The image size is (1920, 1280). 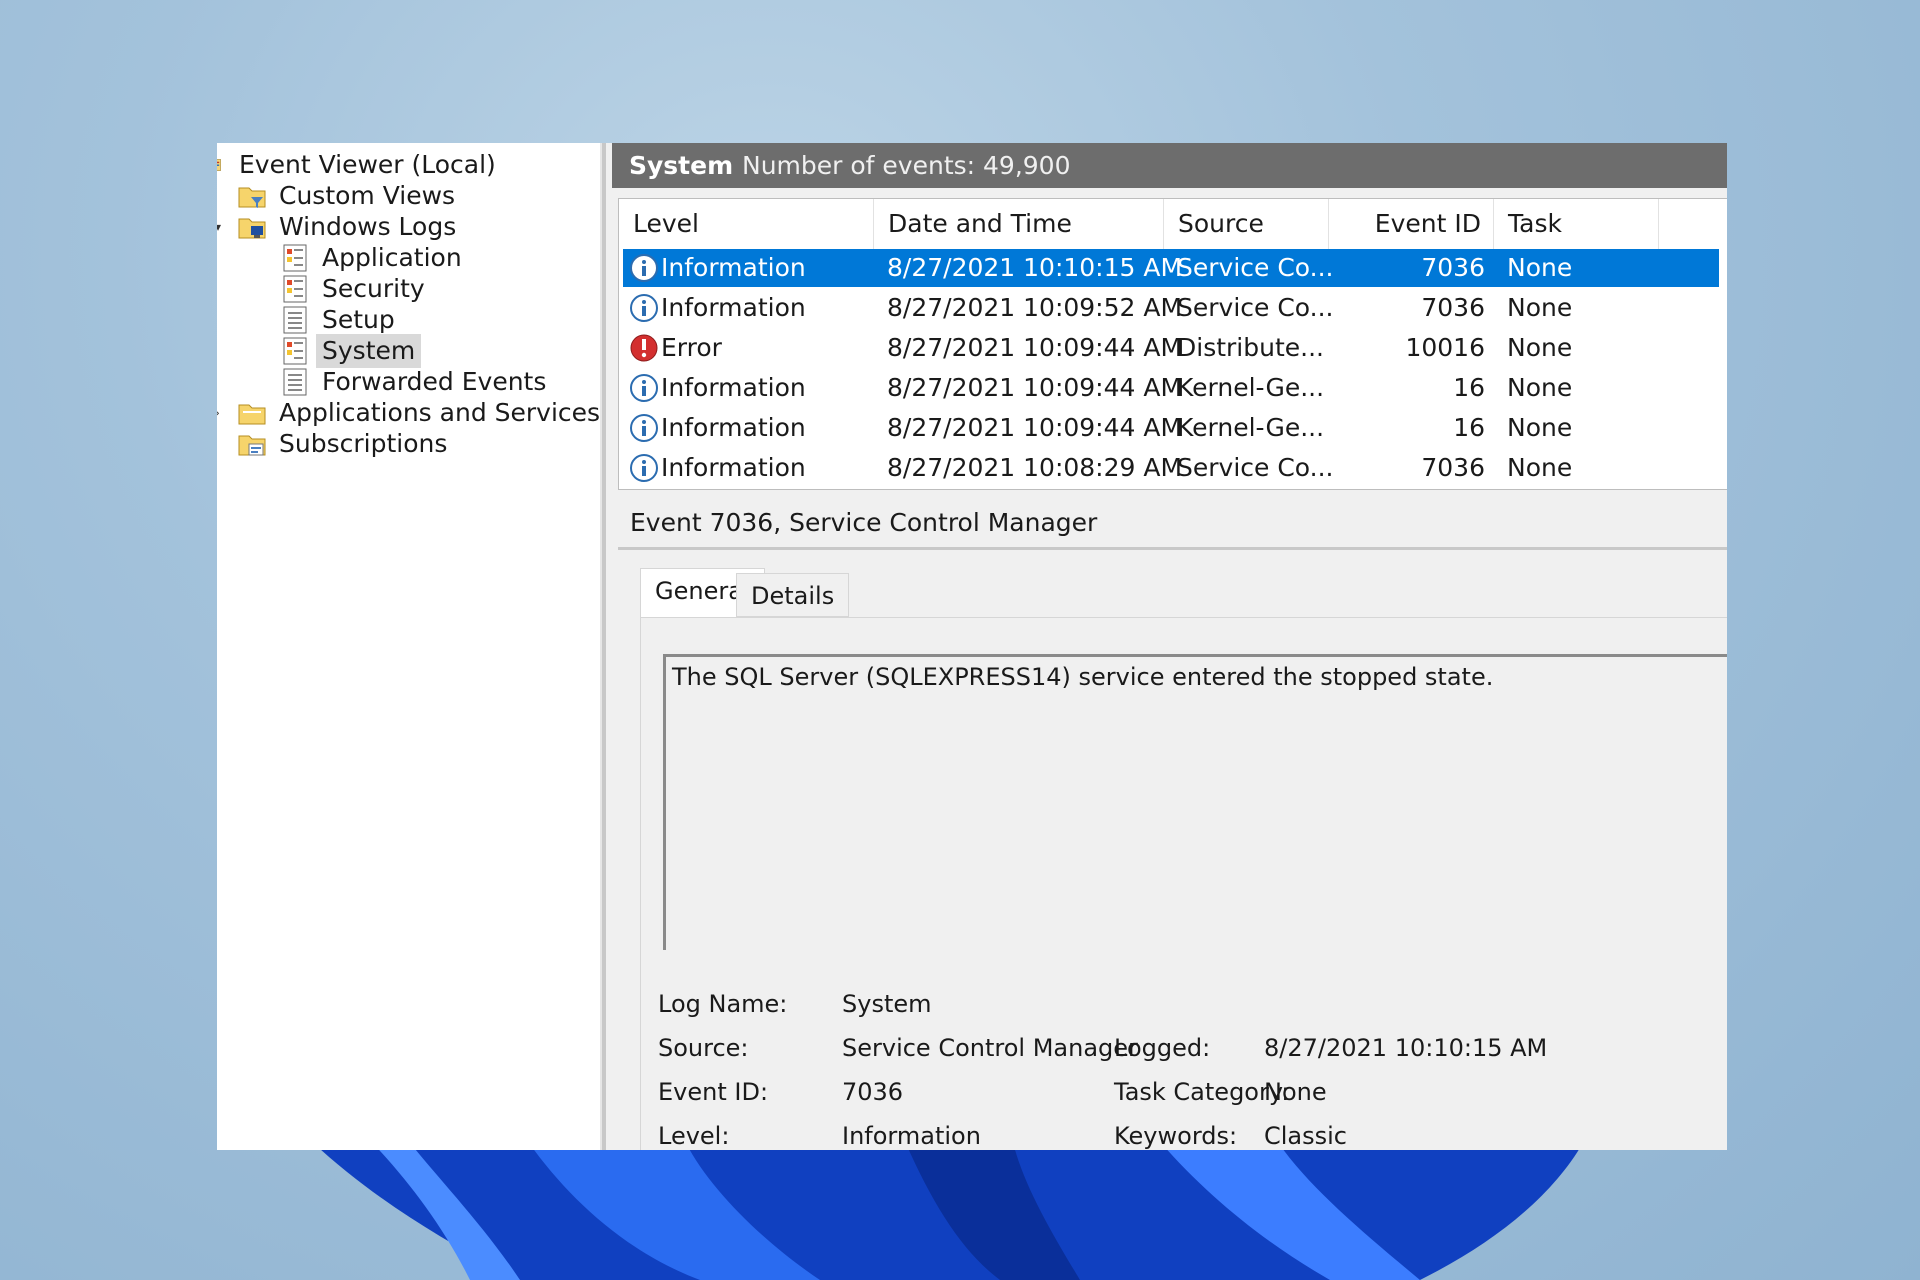 What do you see at coordinates (392, 257) in the screenshot?
I see `tree-item-label: Application` at bounding box center [392, 257].